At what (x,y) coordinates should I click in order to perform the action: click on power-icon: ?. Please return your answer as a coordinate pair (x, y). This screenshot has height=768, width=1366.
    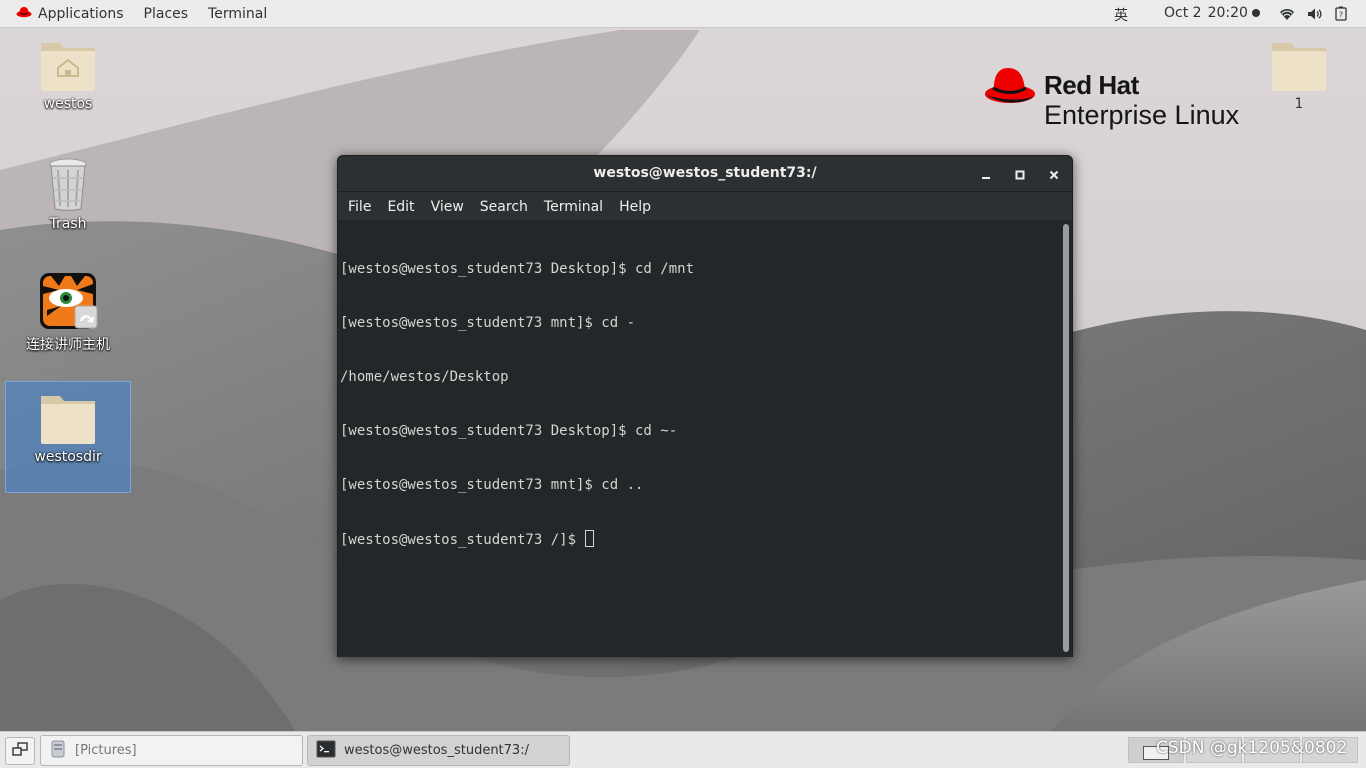
    Looking at the image, I should click on (1341, 15).